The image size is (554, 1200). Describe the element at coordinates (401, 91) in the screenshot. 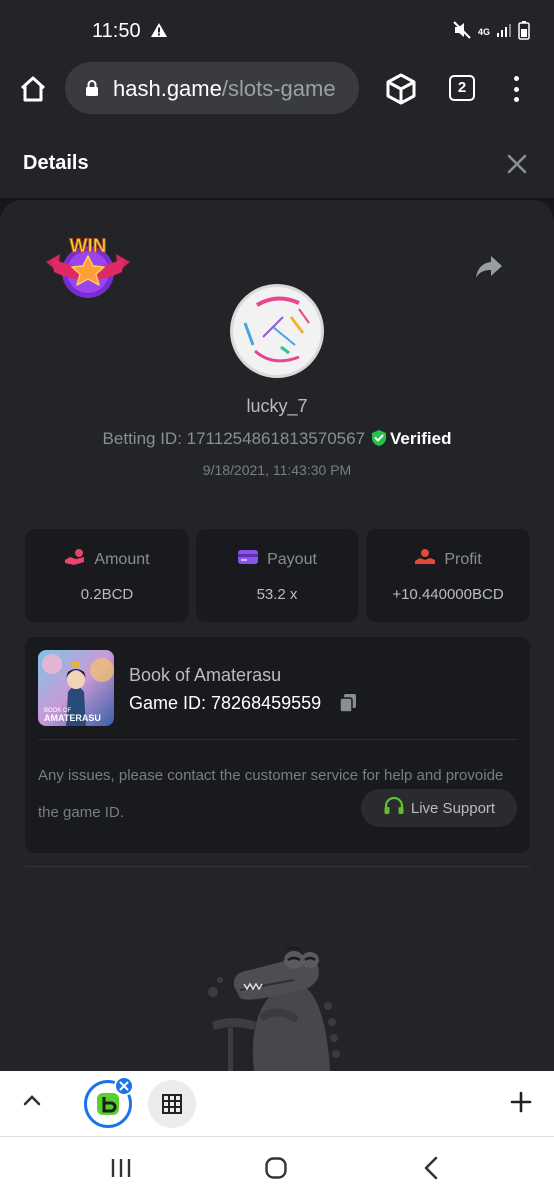

I see `cube-icon` at that location.